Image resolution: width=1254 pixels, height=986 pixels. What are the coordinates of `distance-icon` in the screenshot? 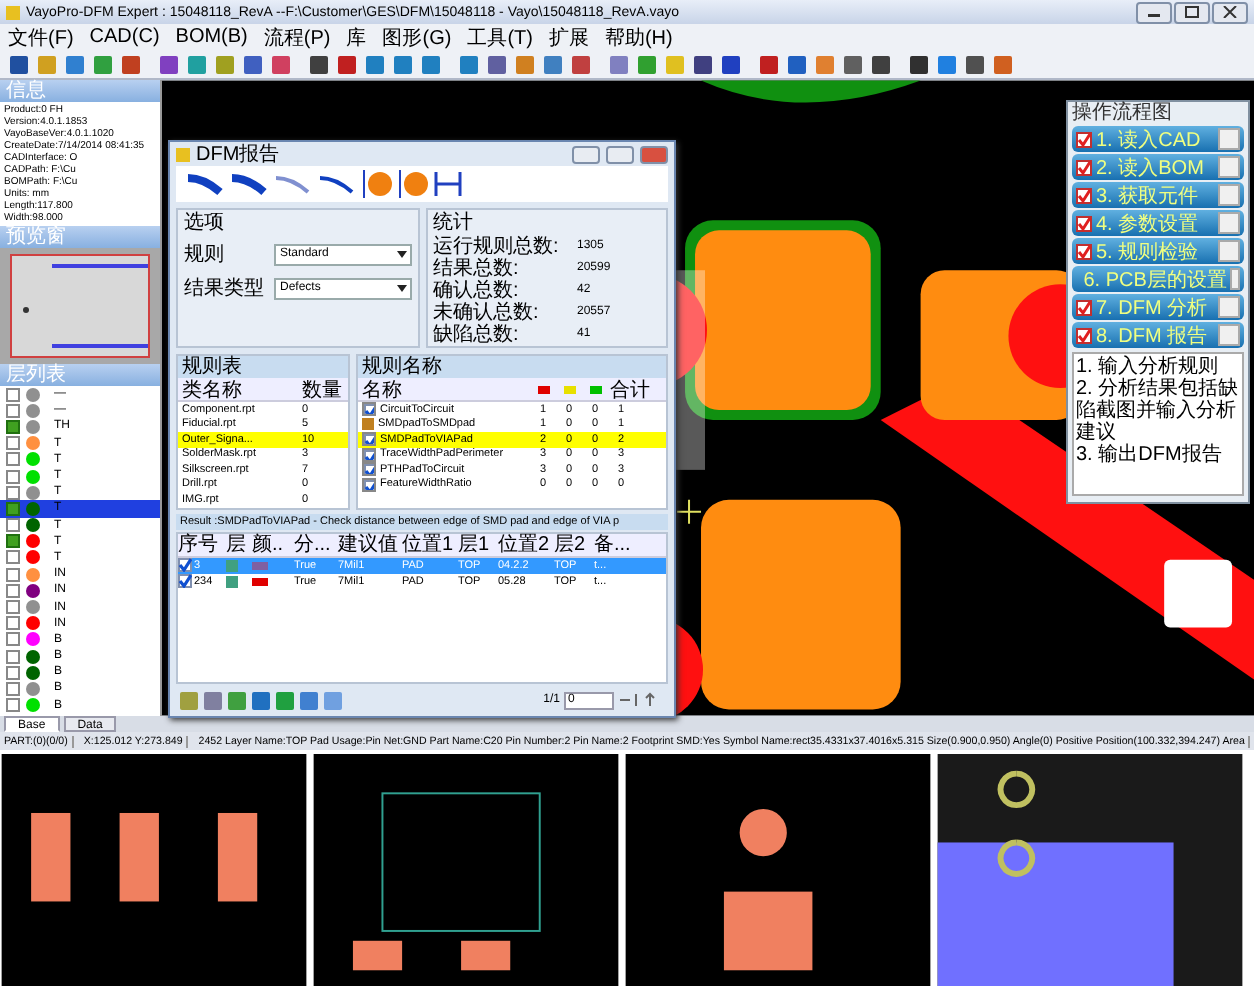 It's located at (448, 184).